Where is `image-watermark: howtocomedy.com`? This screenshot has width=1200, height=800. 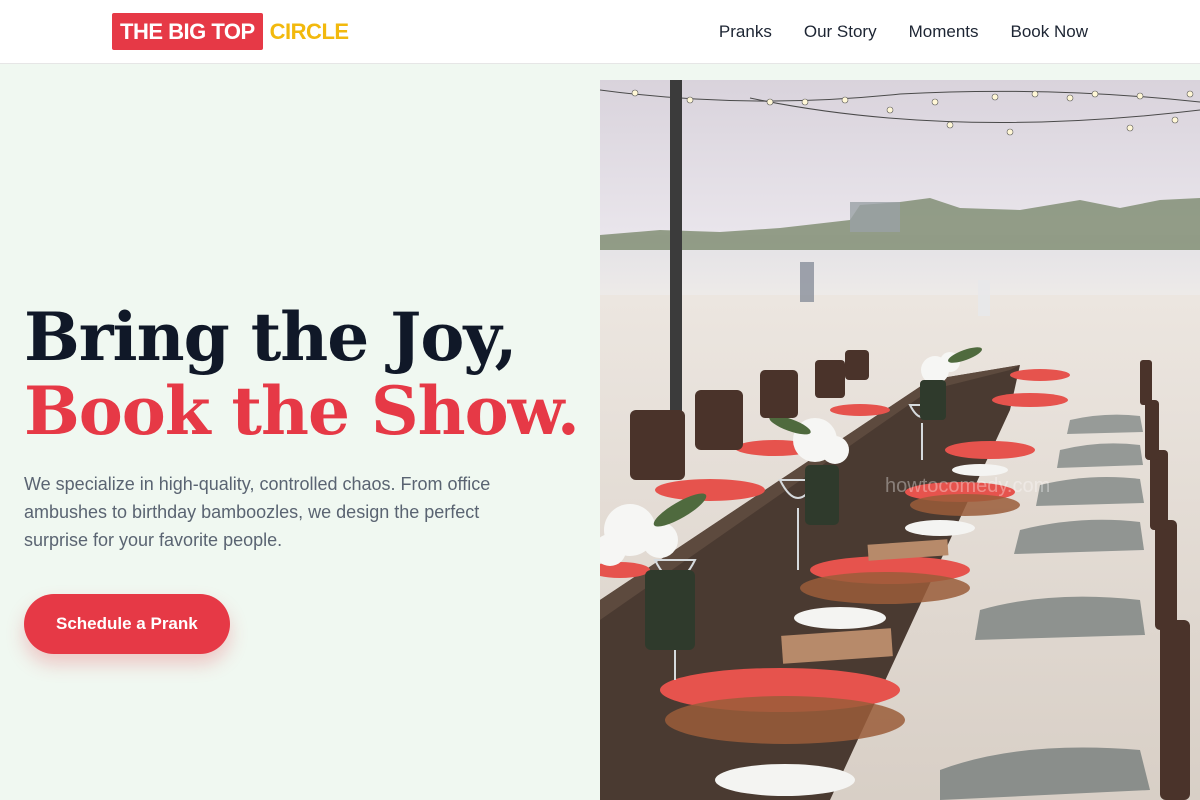 image-watermark: howtocomedy.com is located at coordinates (967, 486).